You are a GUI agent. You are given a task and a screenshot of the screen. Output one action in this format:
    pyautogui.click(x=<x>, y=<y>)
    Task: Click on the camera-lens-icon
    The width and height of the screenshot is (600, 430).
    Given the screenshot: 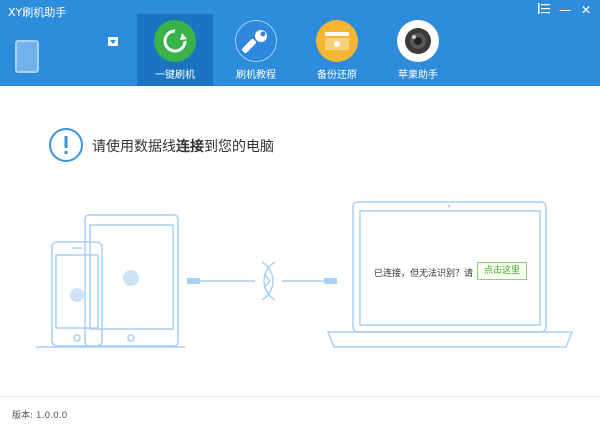 What is the action you would take?
    pyautogui.click(x=418, y=41)
    